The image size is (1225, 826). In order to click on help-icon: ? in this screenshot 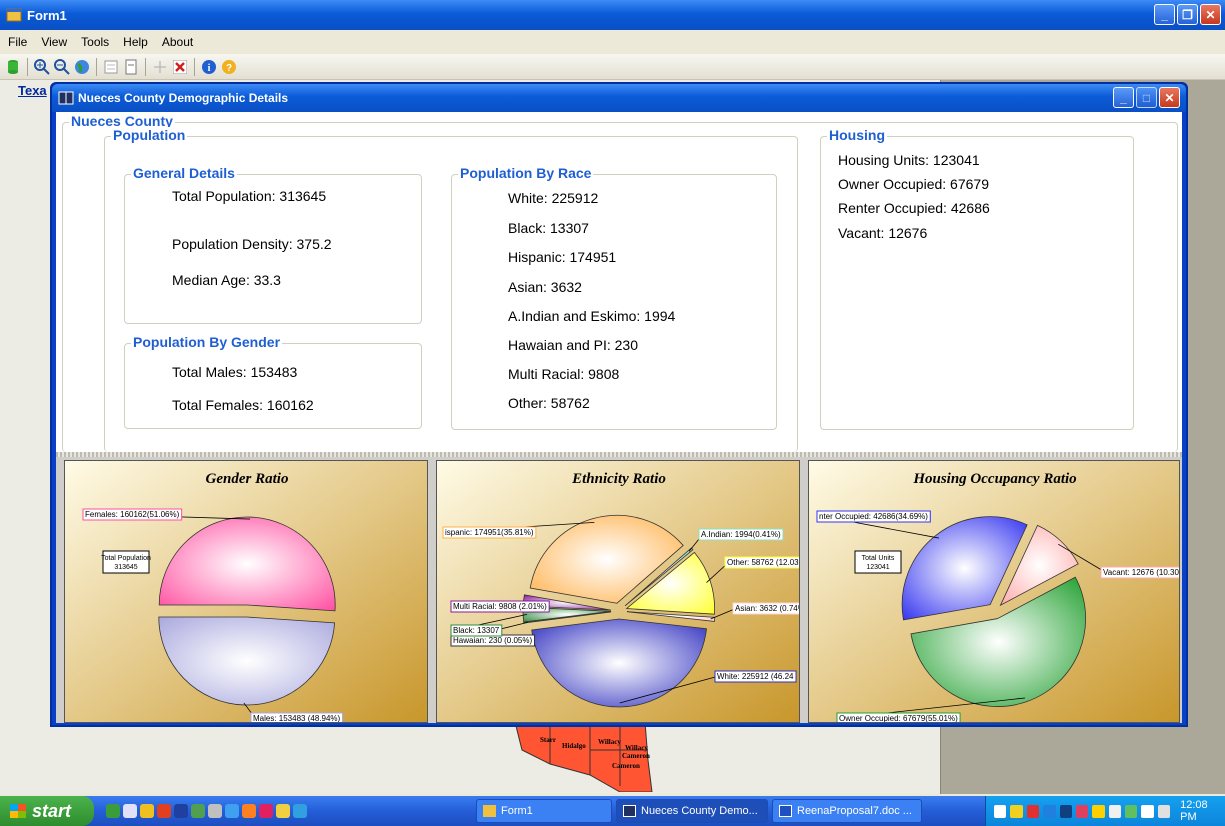, I will do `click(229, 67)`.